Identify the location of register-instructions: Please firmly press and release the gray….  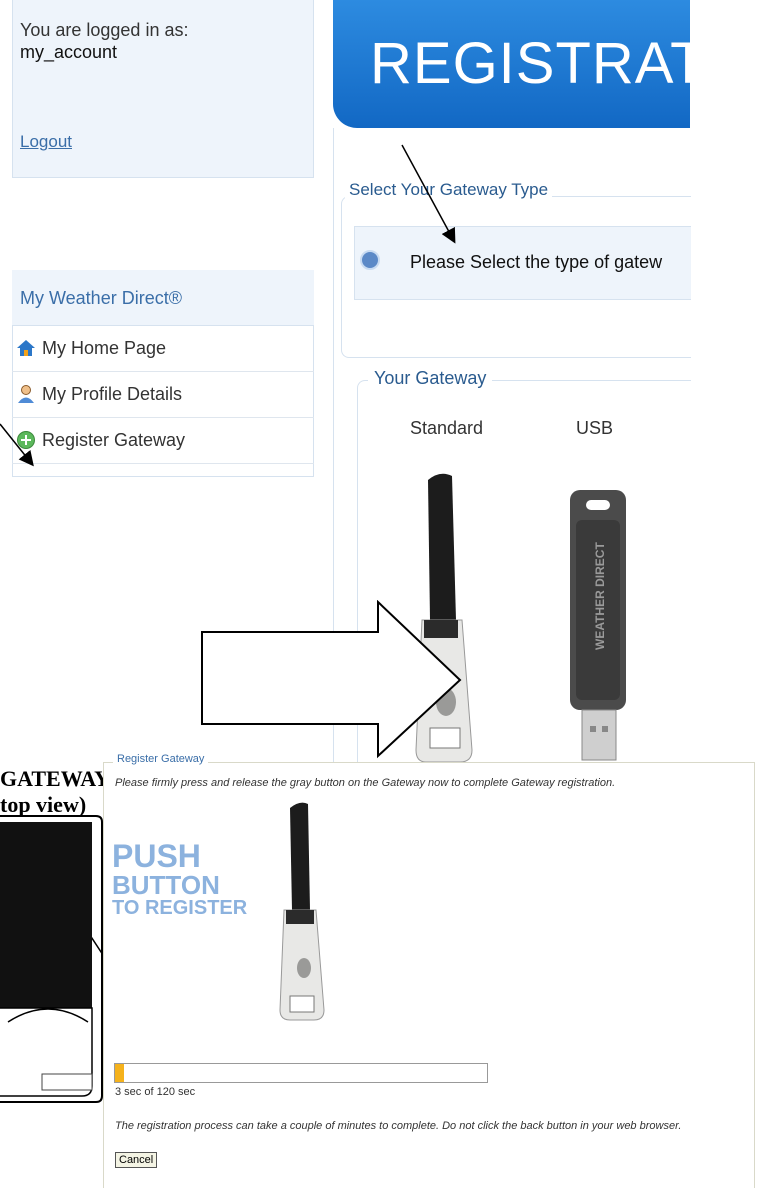
(365, 783).